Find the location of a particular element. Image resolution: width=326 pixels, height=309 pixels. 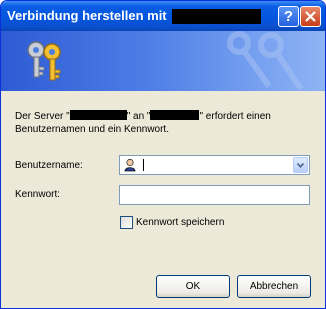

title-bar: Verbindung herstellen mit ? is located at coordinates (163, 16).